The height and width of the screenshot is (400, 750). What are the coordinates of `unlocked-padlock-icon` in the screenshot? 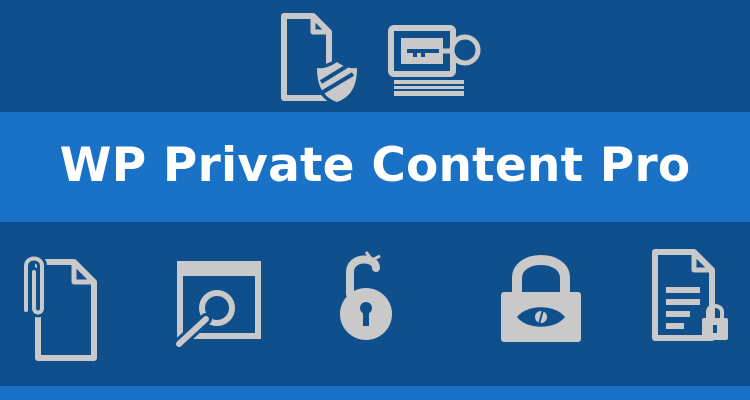 It's located at (366, 295).